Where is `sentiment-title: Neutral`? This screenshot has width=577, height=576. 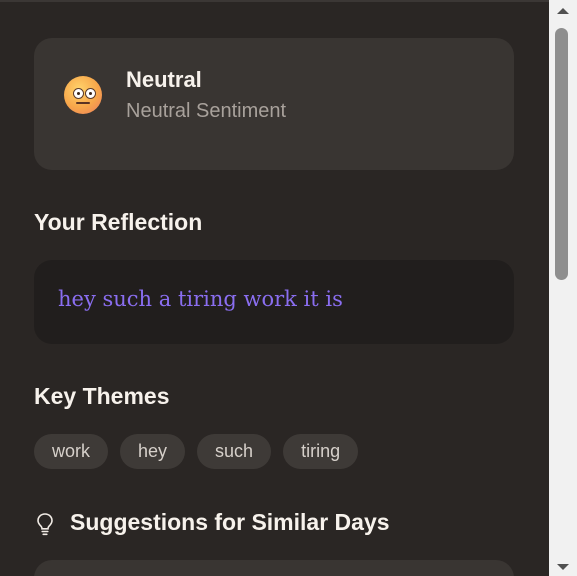
sentiment-title: Neutral is located at coordinates (164, 79).